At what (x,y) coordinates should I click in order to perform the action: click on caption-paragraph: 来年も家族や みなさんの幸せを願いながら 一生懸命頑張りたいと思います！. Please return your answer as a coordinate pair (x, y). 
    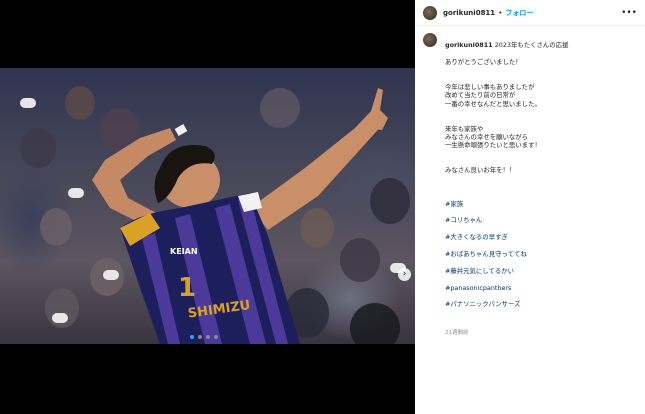
    Looking at the image, I should click on (493, 137).